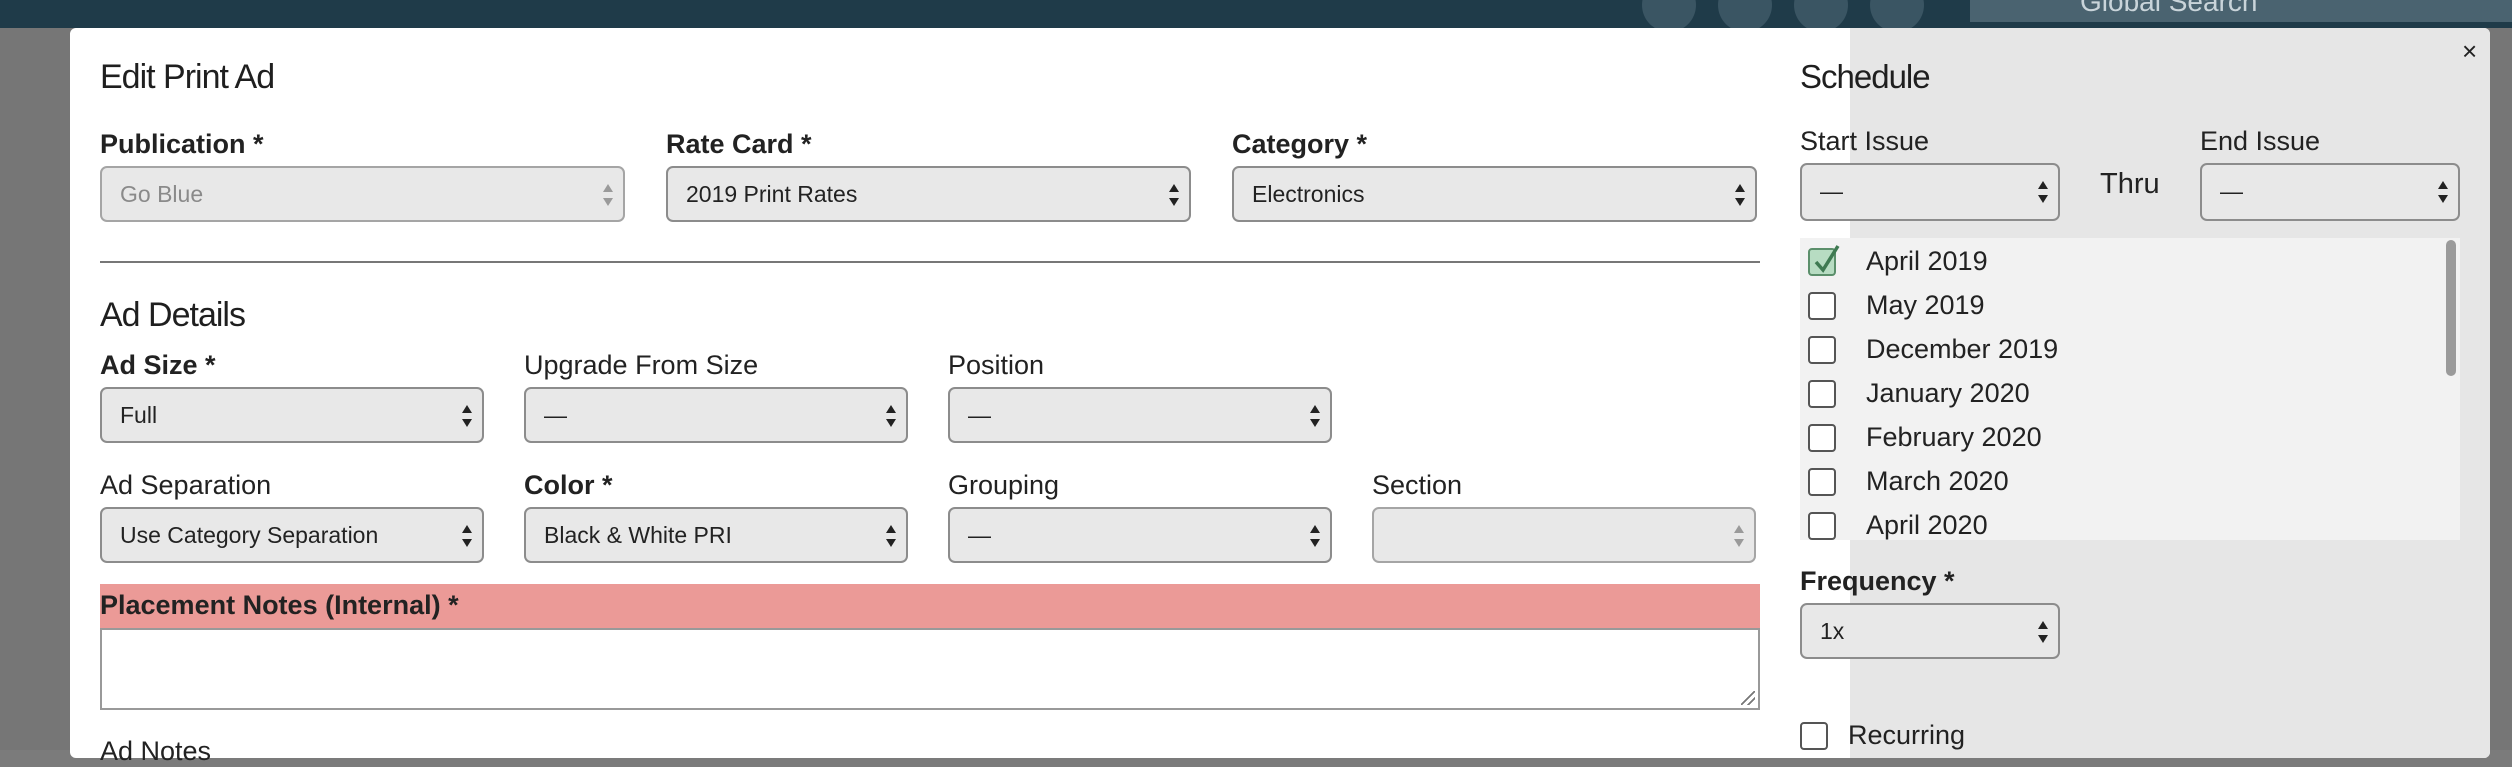  What do you see at coordinates (1308, 194) in the screenshot?
I see `category-value: Electronics` at bounding box center [1308, 194].